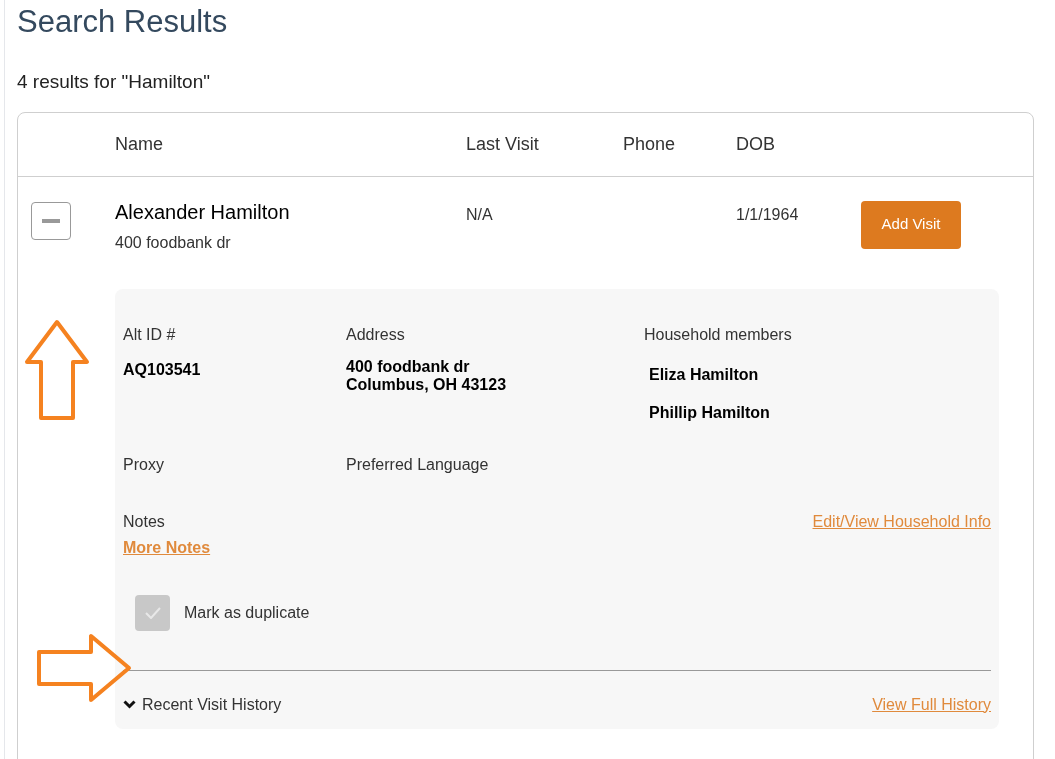 The image size is (1055, 759). Describe the element at coordinates (375, 334) in the screenshot. I see `field-label: Address` at that location.